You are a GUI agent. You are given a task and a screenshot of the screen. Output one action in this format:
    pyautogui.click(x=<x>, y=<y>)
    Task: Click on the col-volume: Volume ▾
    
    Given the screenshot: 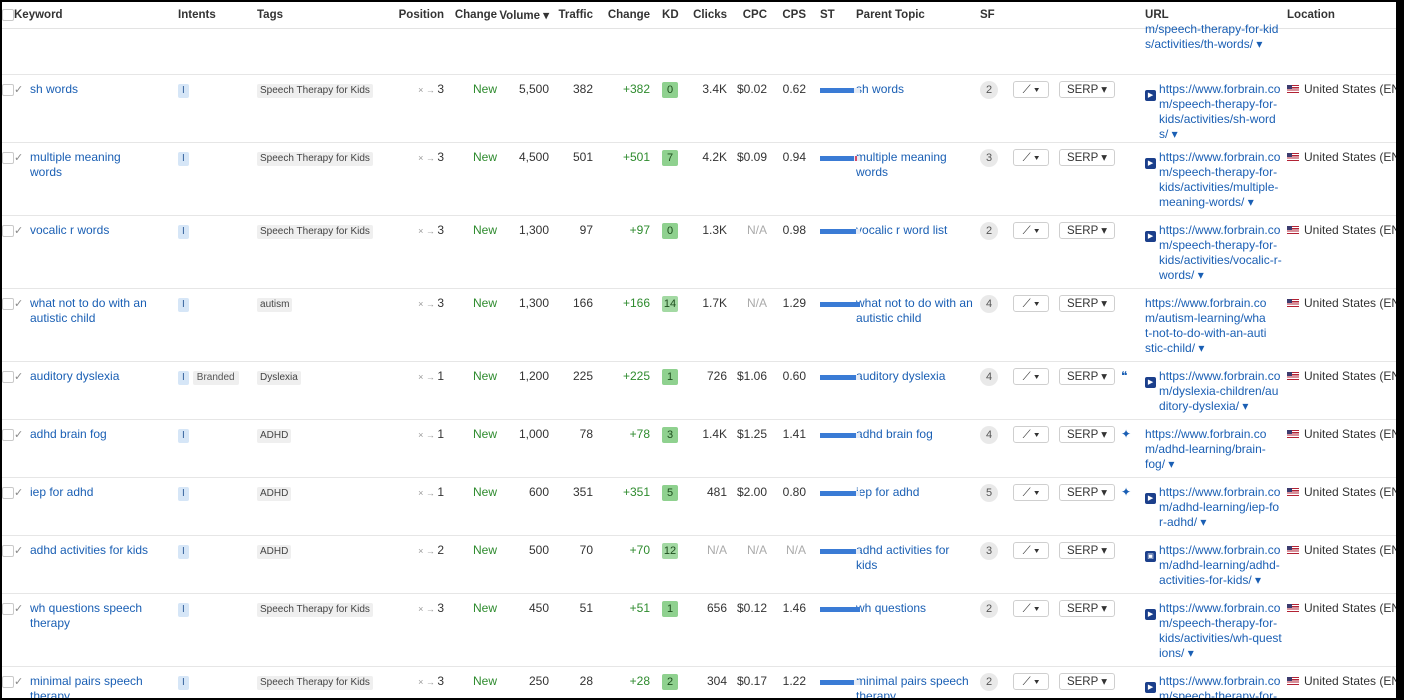 What is the action you would take?
    pyautogui.click(x=523, y=15)
    